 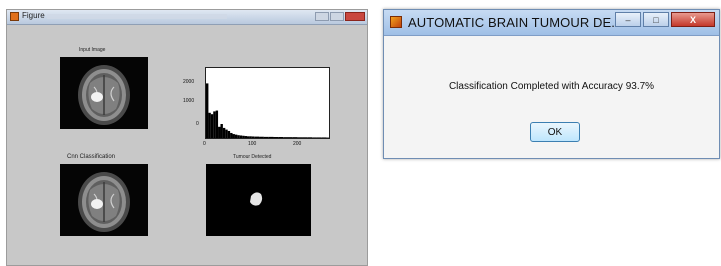 I want to click on input-image-caption: Input Image, so click(x=92, y=50).